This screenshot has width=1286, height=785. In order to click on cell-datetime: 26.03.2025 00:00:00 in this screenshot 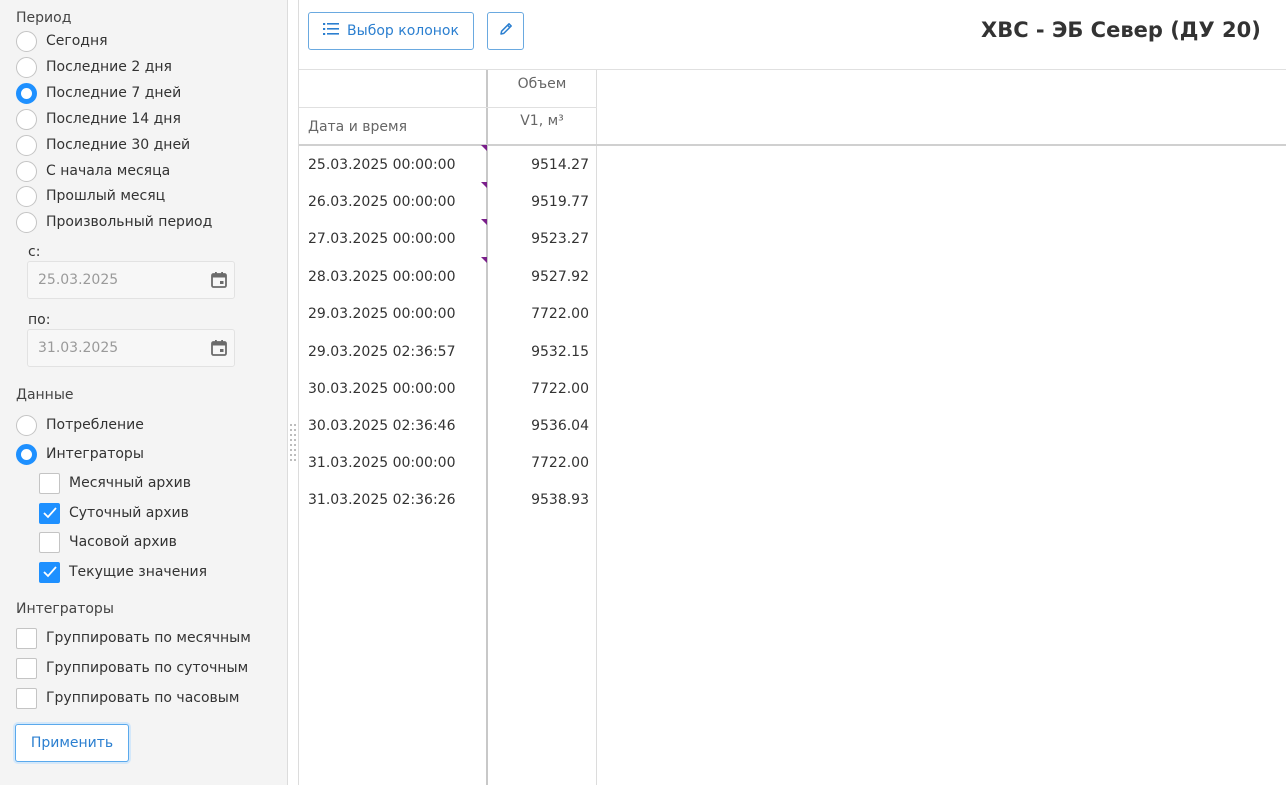, I will do `click(382, 202)`.